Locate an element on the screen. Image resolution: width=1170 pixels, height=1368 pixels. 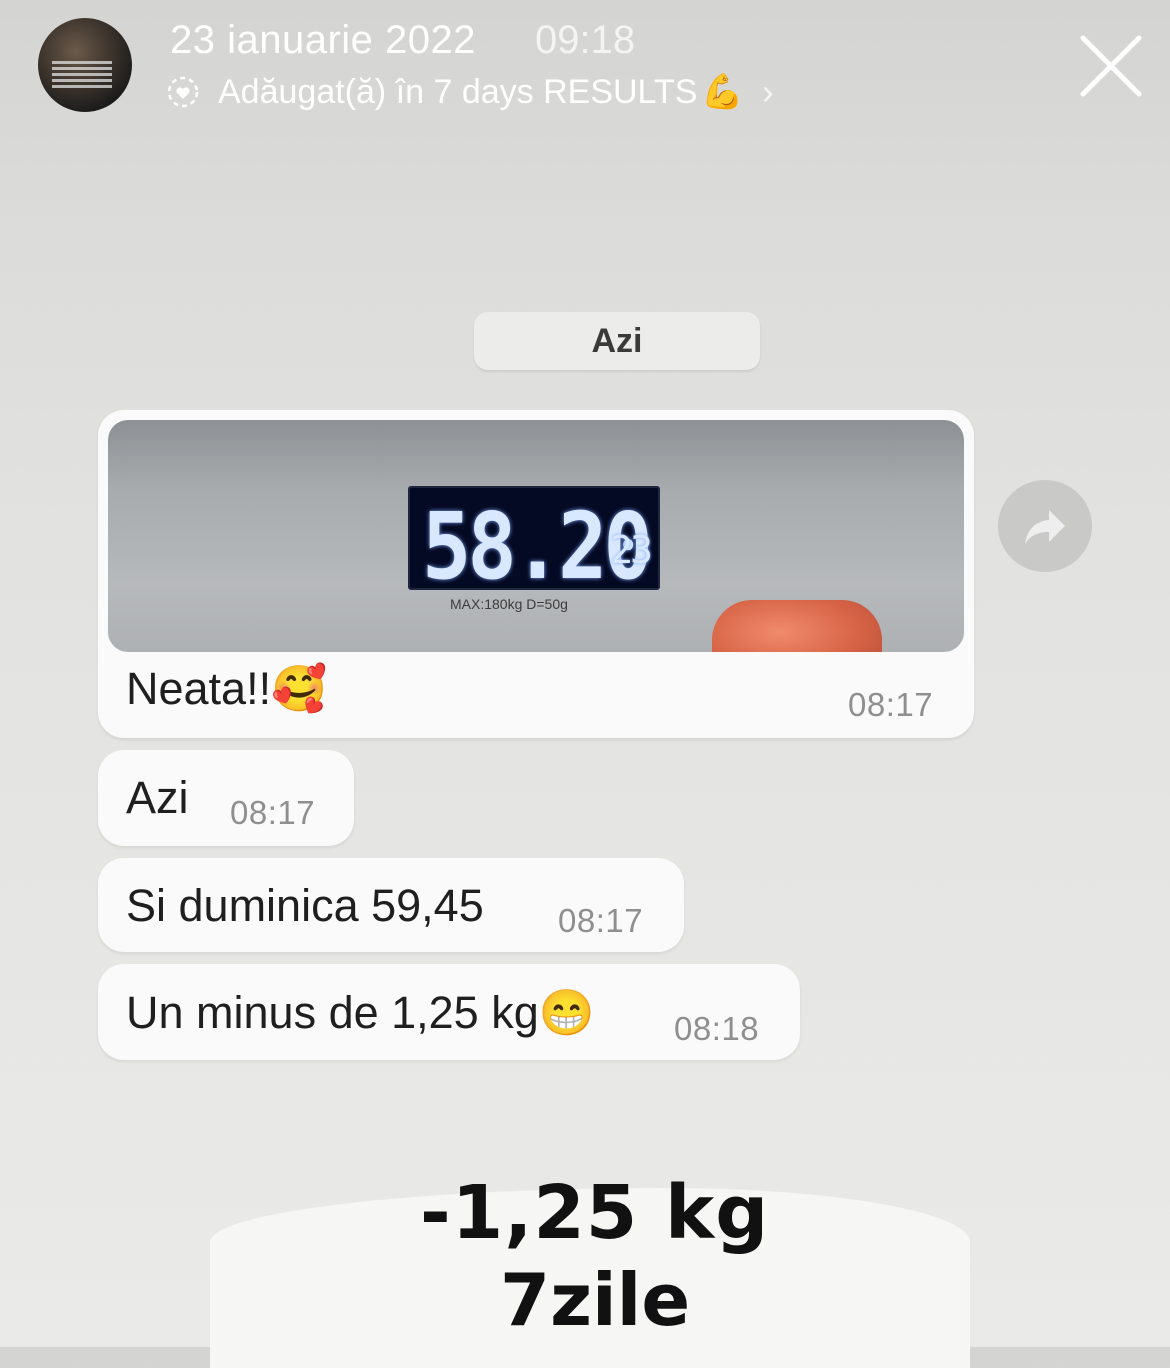
date-separator: Azi is located at coordinates (617, 341).